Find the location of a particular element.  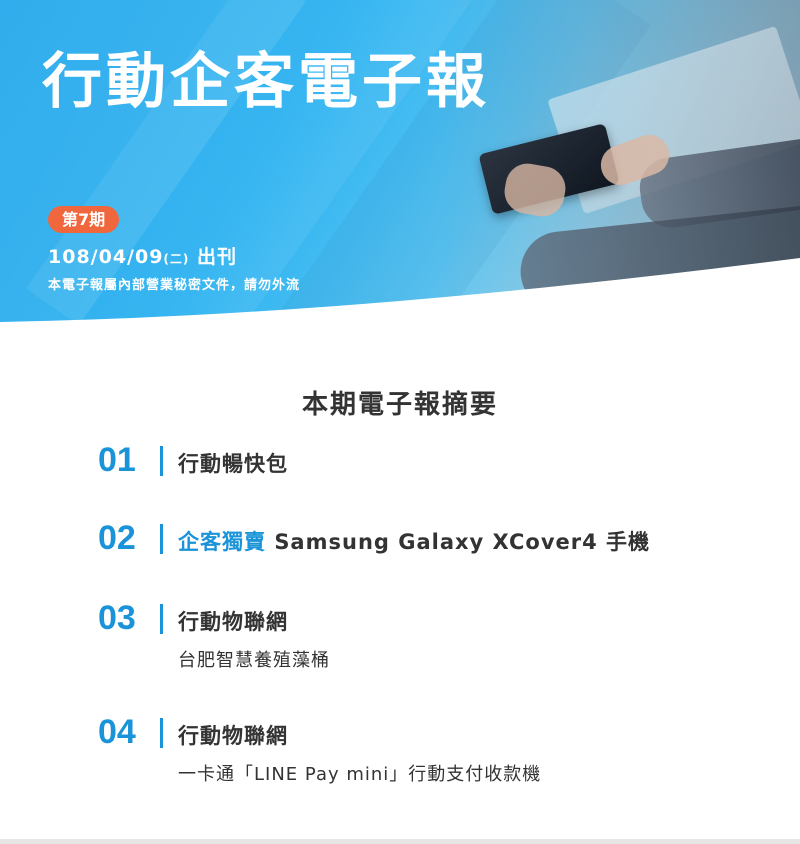

bottom-divider is located at coordinates (400, 841).